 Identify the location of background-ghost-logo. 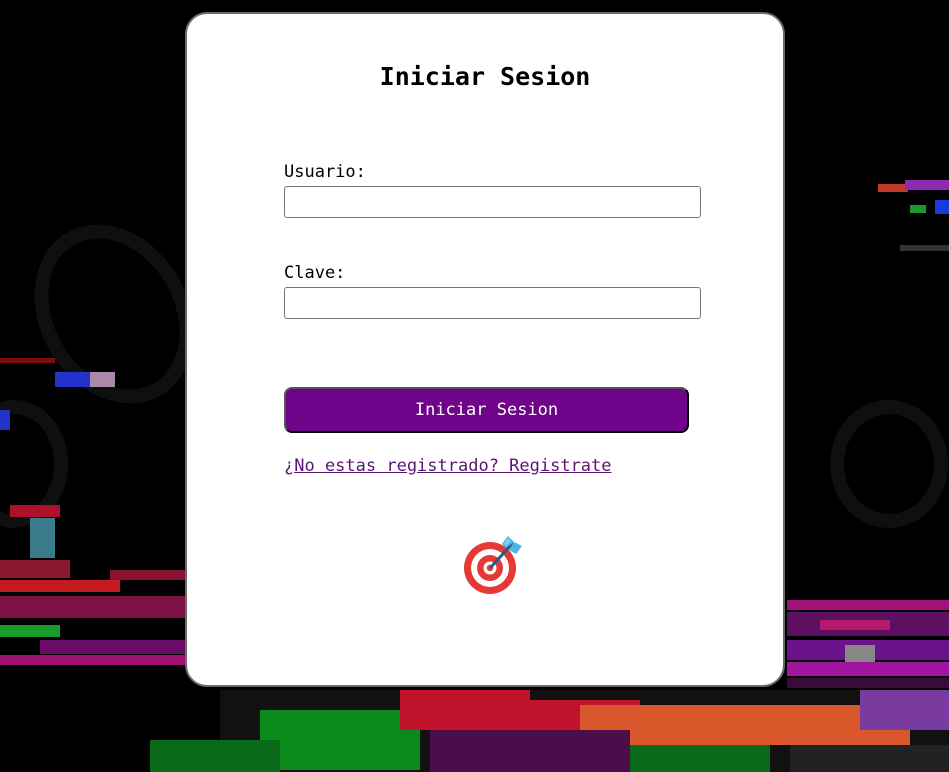
(889, 464).